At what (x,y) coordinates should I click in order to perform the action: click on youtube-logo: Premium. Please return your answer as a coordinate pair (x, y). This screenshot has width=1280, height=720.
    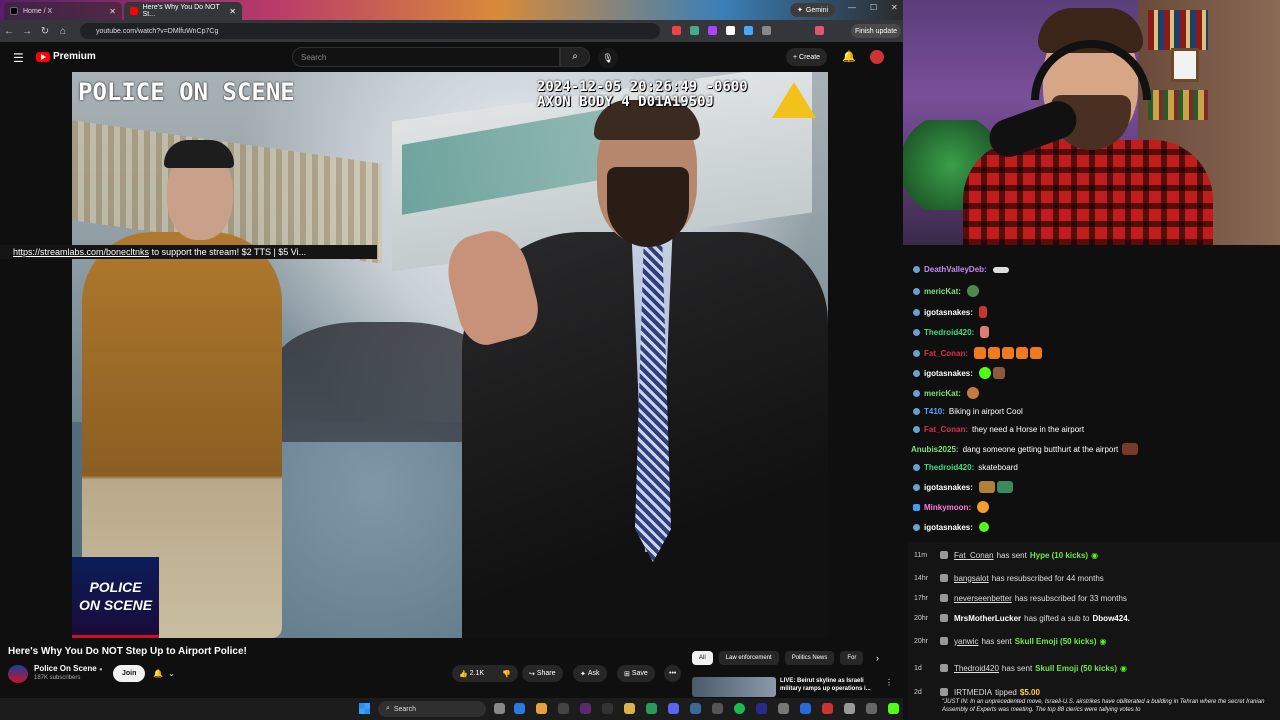
    Looking at the image, I should click on (66, 56).